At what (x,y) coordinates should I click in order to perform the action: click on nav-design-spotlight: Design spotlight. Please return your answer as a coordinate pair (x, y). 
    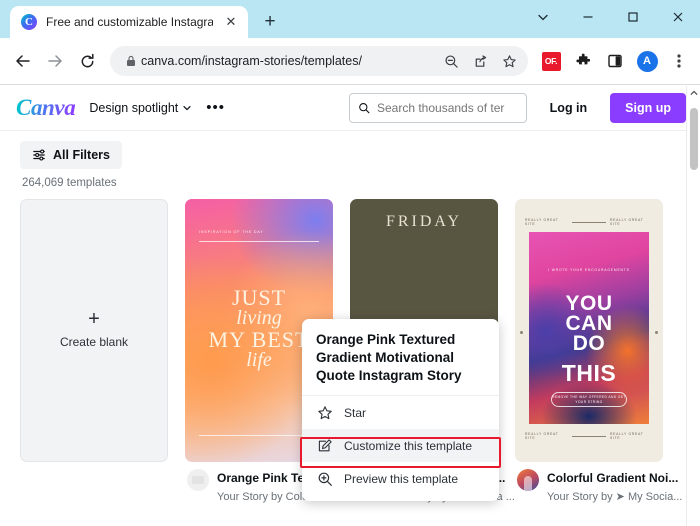
    Looking at the image, I should click on (140, 108).